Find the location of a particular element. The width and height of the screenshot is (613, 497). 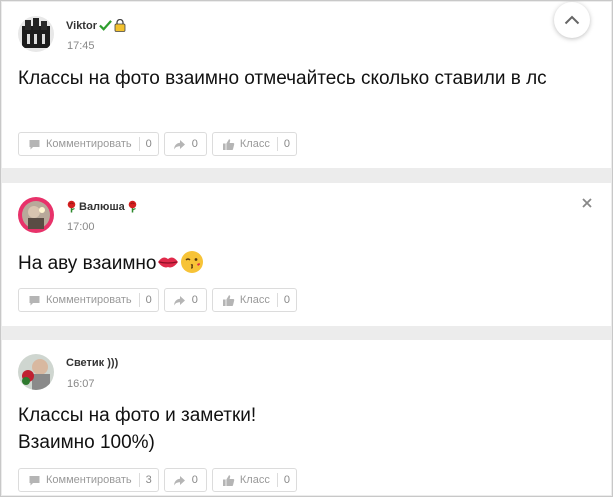

post-actions: Комментировать 3 0 Класс 0 is located at coordinates (157, 480).